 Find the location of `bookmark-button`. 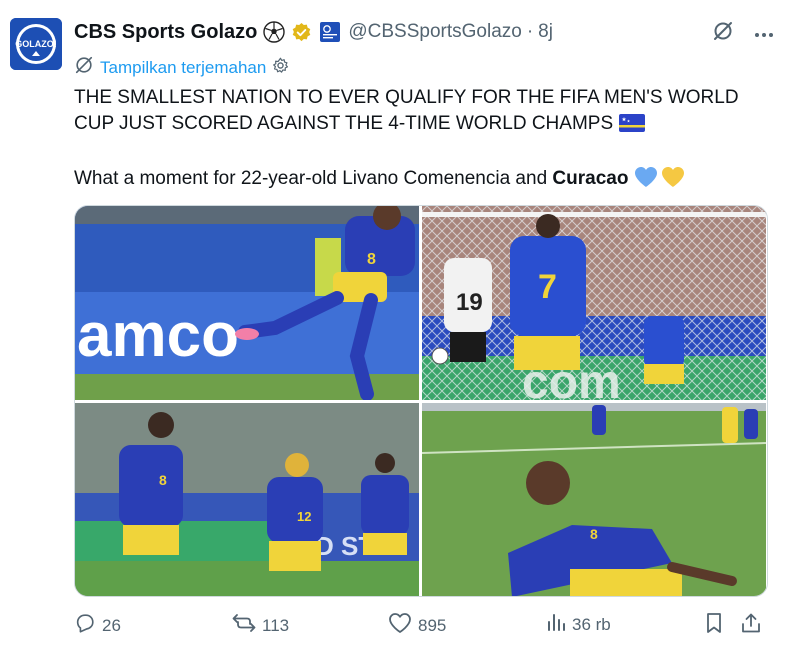

bookmark-button is located at coordinates (714, 625).